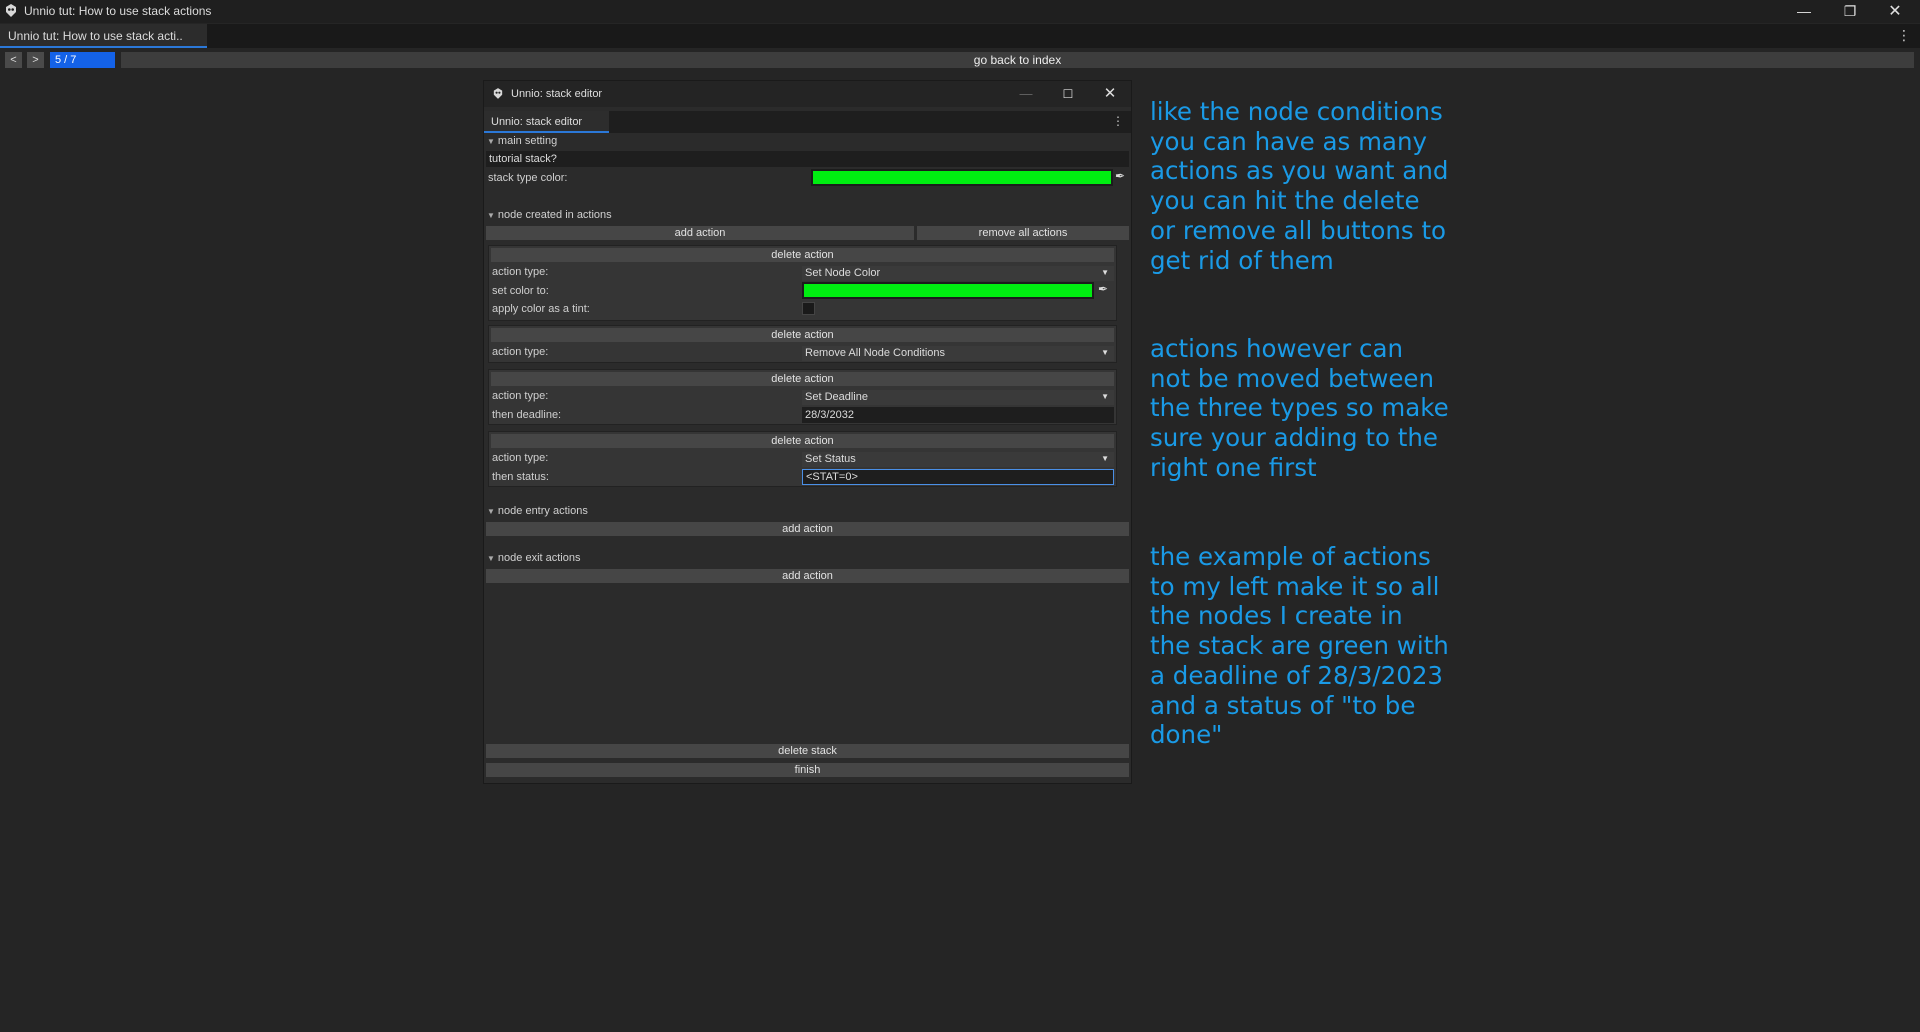  What do you see at coordinates (541, 309) in the screenshot?
I see `apply-tint-label: apply color as a tint:` at bounding box center [541, 309].